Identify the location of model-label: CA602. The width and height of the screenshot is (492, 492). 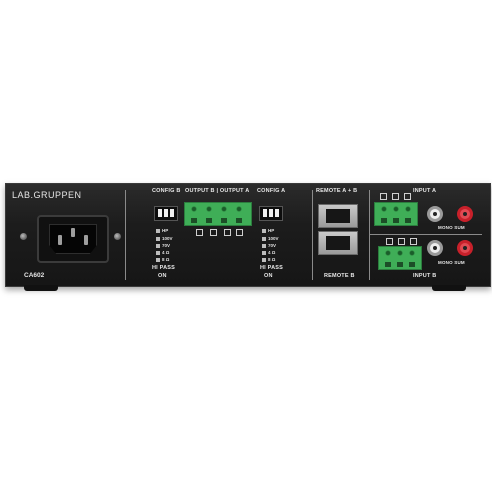
(34, 275).